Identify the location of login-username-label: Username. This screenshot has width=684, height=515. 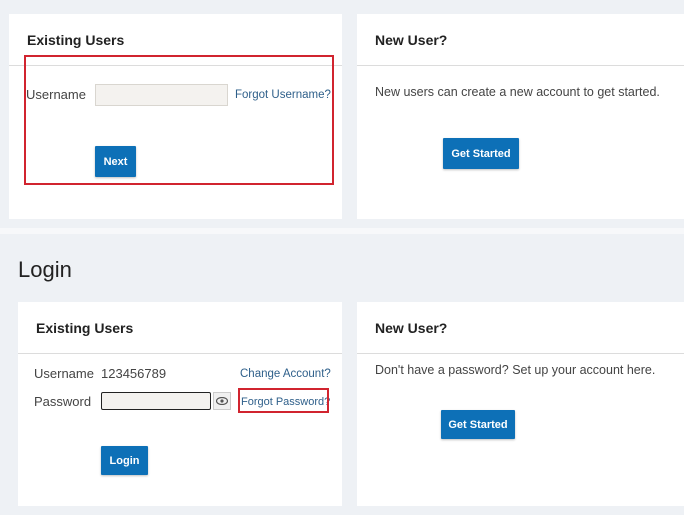
(64, 373).